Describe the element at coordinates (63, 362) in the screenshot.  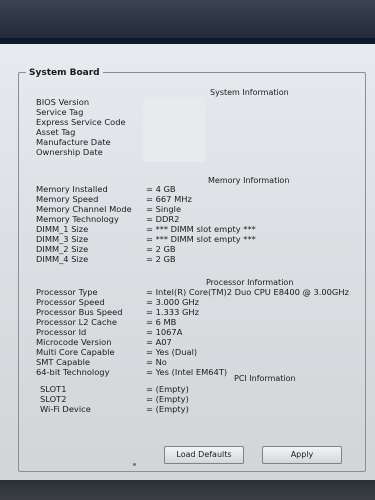
I see `smt-capable-label: SMT Capable` at that location.